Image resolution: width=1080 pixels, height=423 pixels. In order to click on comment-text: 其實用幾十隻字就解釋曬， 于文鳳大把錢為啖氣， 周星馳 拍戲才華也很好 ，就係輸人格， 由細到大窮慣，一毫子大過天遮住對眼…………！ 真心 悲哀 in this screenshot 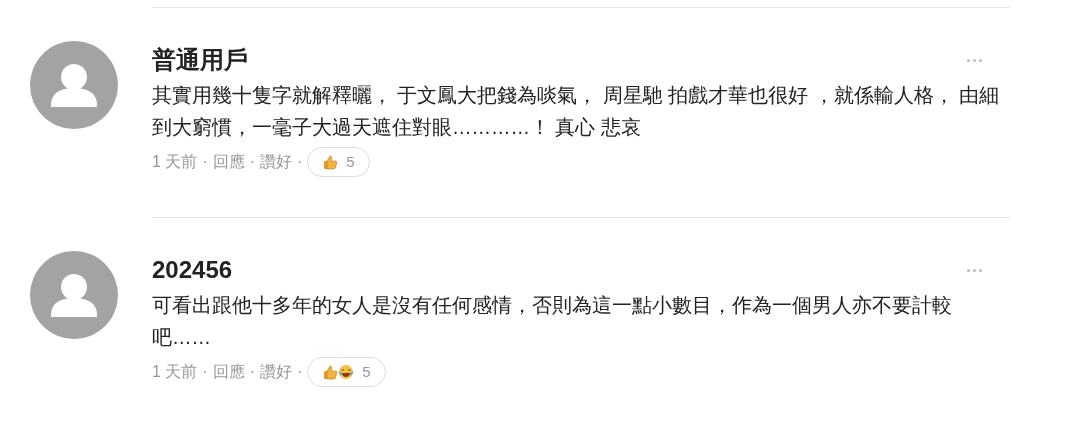, I will do `click(576, 111)`.